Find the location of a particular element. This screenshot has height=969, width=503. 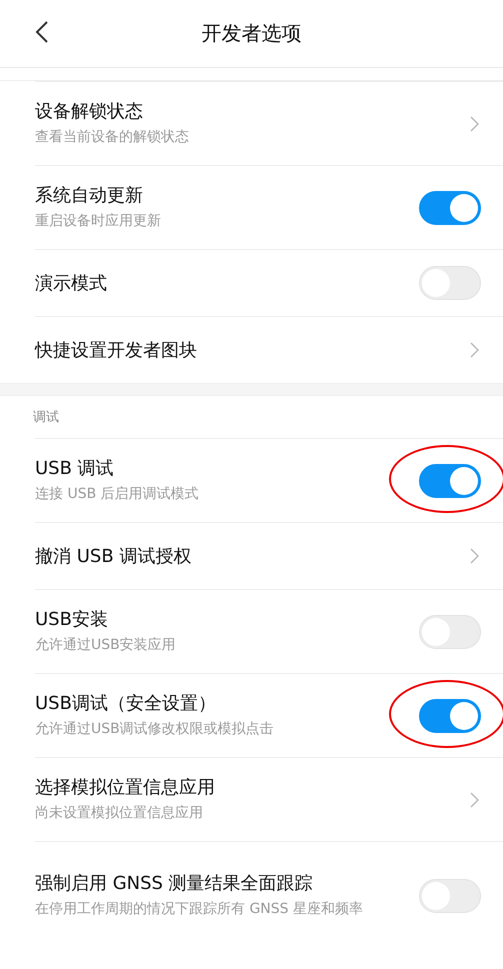

item-title: USB安装 is located at coordinates (72, 620).